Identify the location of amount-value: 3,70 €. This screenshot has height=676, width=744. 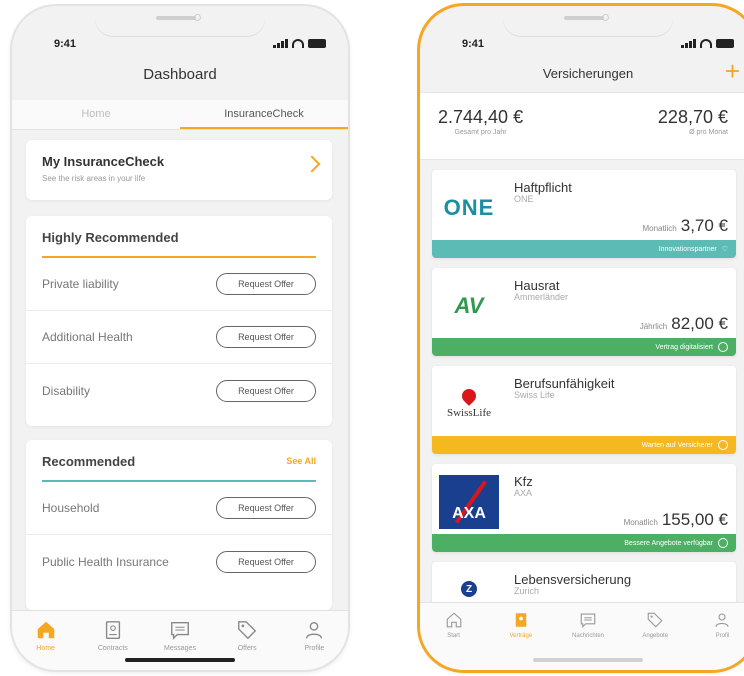
(704, 225).